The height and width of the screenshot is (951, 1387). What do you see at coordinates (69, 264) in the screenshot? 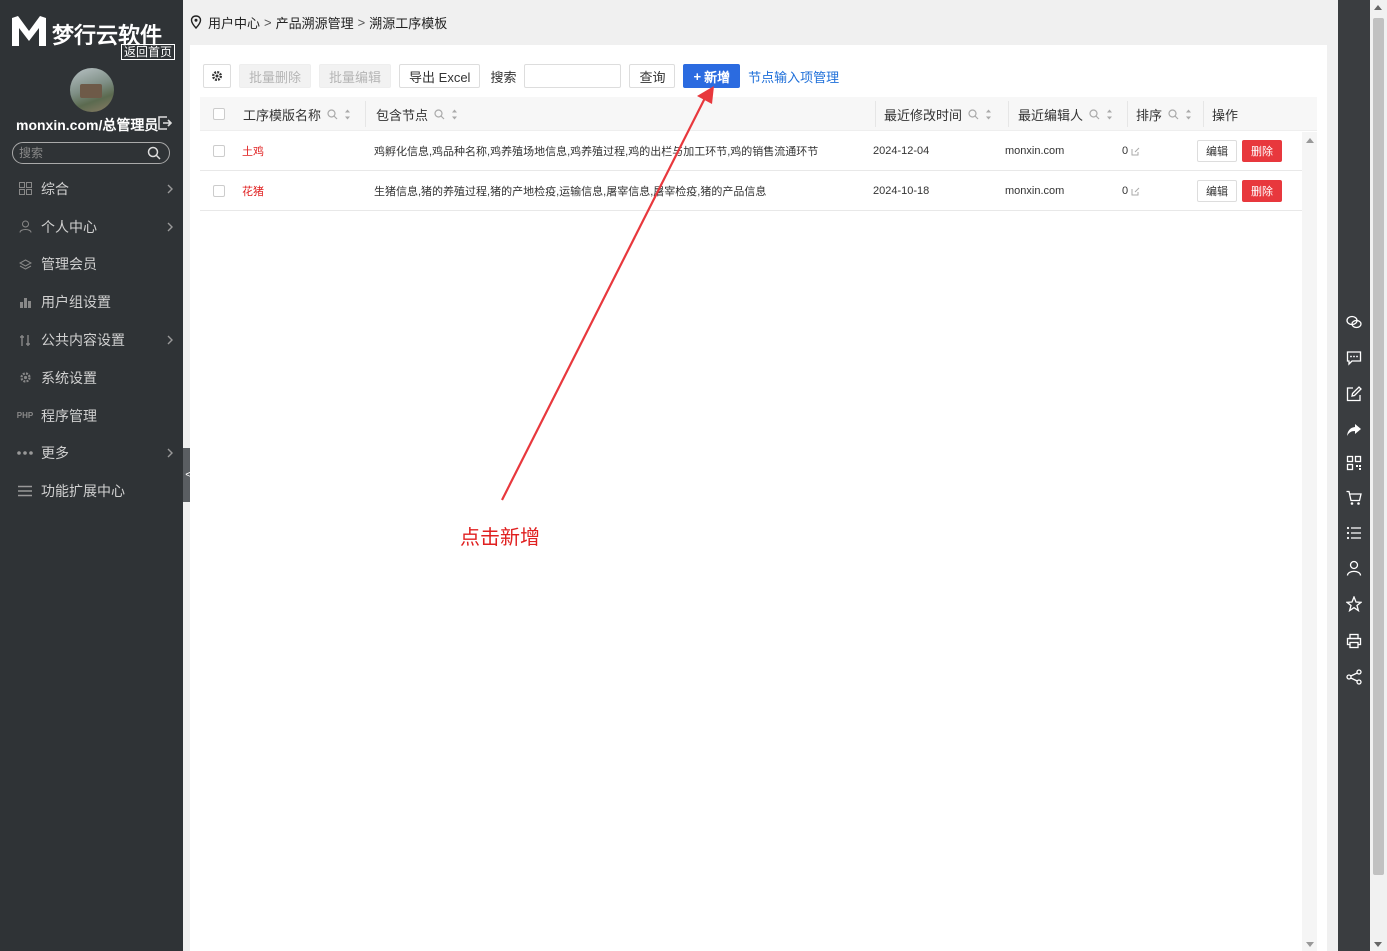
I see `sidebar-item-label: 管理会员` at bounding box center [69, 264].